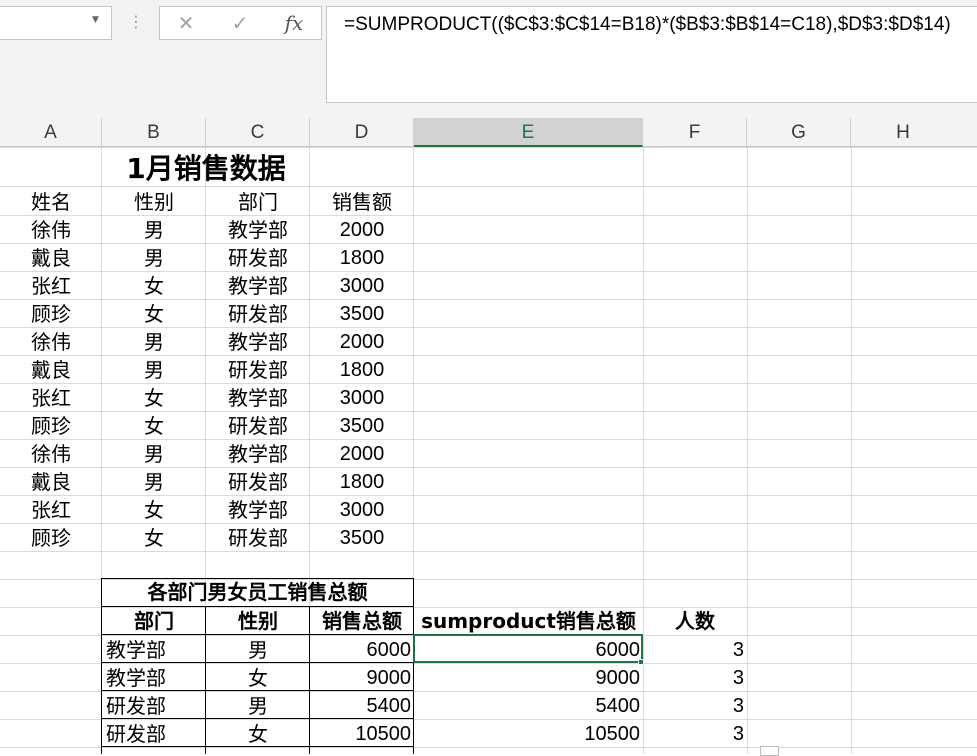  I want to click on summary-cell-sumproduct: 10500, so click(528, 734).